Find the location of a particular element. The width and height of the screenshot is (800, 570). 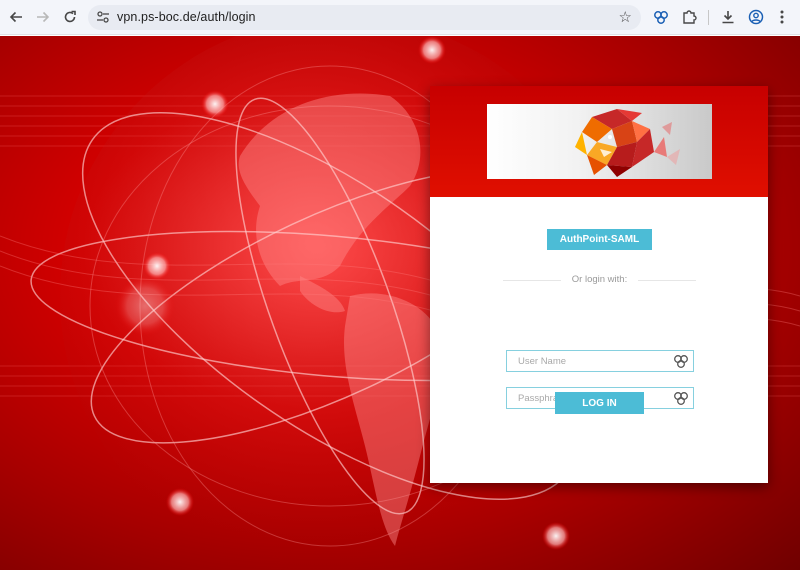

divider-line-right is located at coordinates (667, 280).